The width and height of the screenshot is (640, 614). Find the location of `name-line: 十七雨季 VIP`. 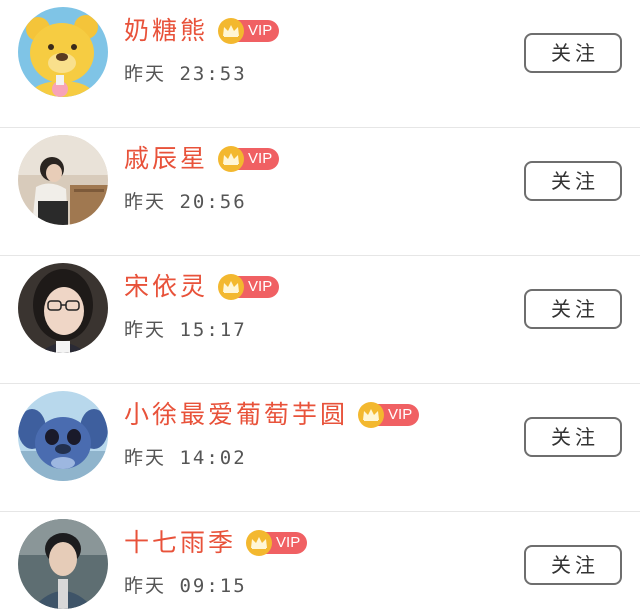

name-line: 十七雨季 VIP is located at coordinates (216, 543).